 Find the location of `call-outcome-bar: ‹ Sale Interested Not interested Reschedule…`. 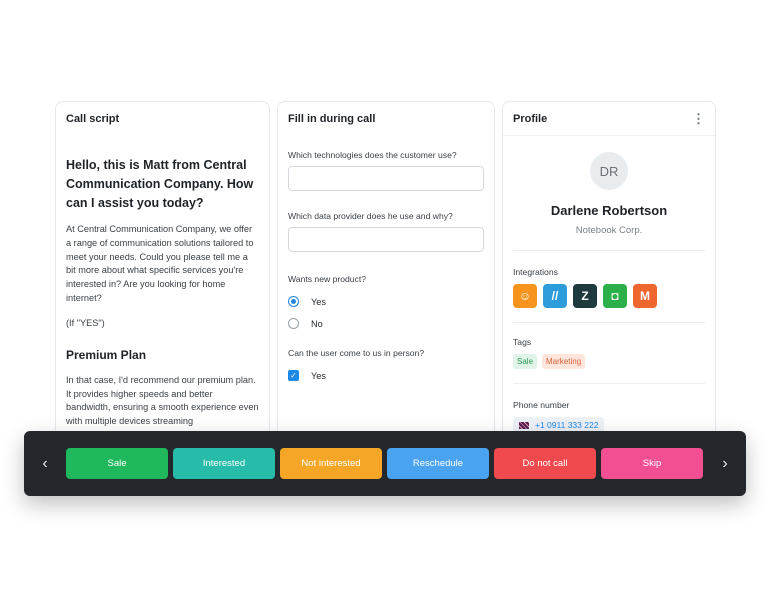

call-outcome-bar: ‹ Sale Interested Not interested Reschedule… is located at coordinates (385, 463).